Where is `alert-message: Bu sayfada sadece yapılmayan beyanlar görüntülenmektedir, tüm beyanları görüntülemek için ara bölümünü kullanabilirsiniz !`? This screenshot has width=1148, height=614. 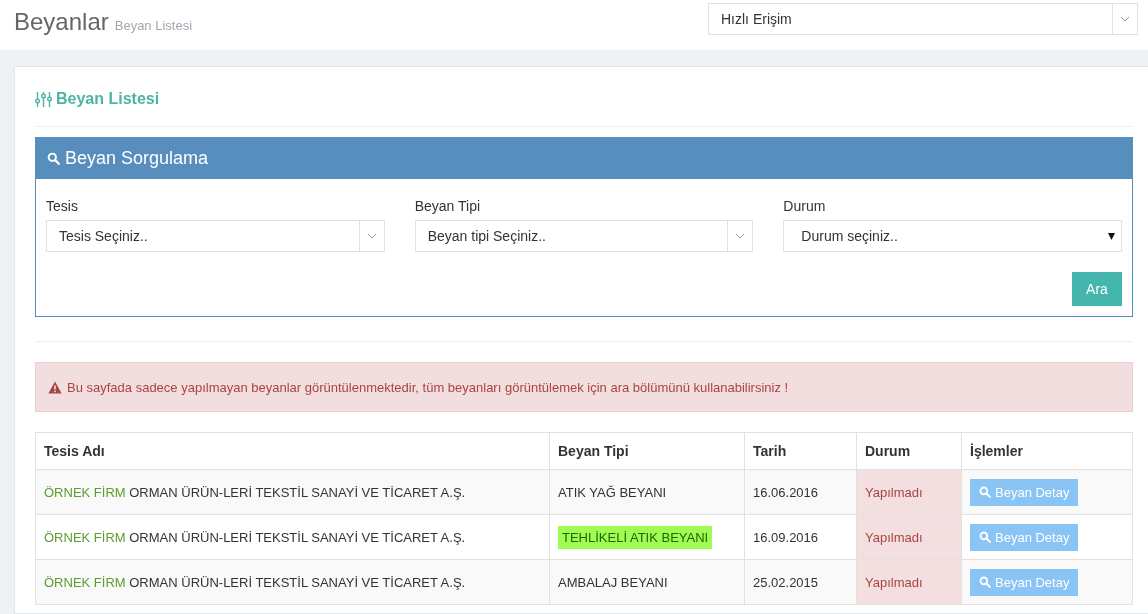
alert-message: Bu sayfada sadece yapılmayan beyanlar görüntülenmektedir, tüm beyanları görüntülemek için ara bölümünü kullanabilirsiniz ! is located at coordinates (428, 387).